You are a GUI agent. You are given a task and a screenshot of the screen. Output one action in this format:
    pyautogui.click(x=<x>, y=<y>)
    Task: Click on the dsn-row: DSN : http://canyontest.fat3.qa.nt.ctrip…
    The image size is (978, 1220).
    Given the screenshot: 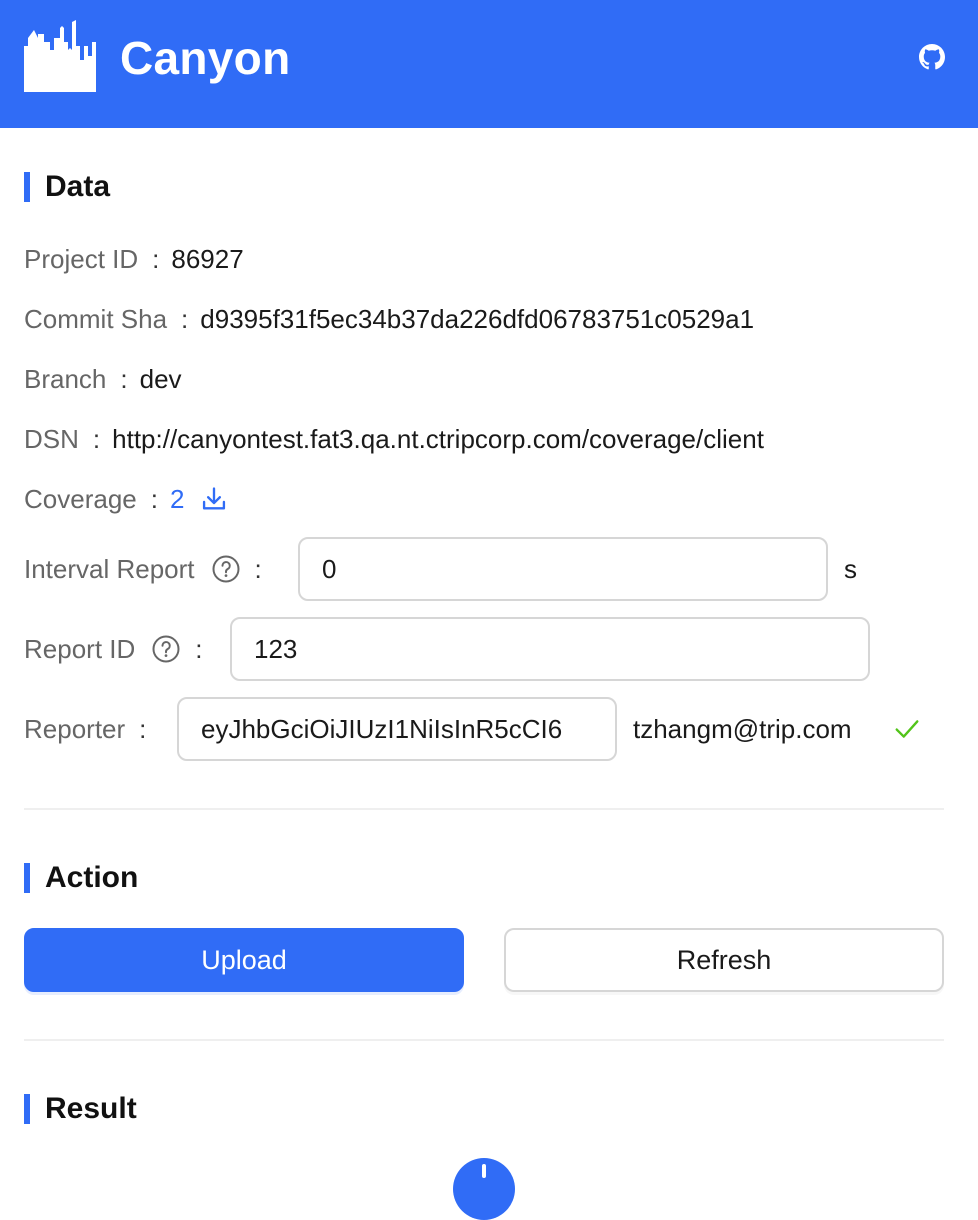 What is the action you would take?
    pyautogui.click(x=394, y=439)
    